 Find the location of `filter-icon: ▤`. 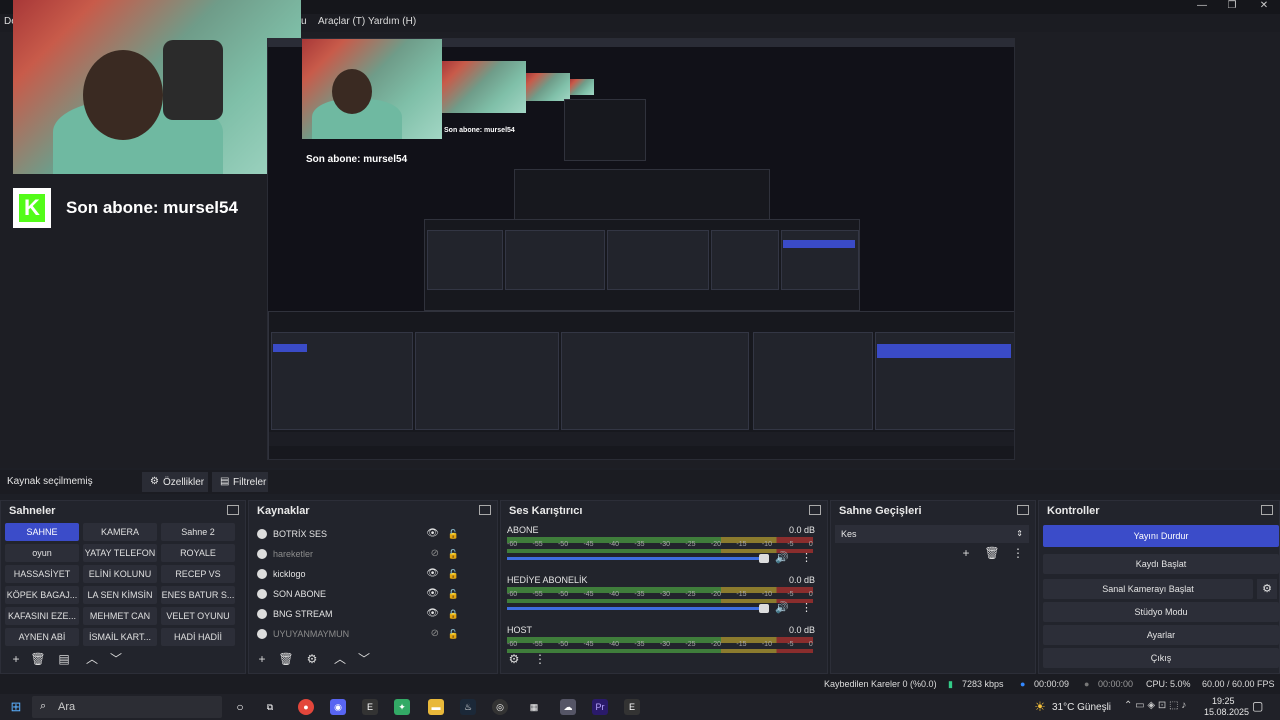

filter-icon: ▤ is located at coordinates (64, 659).